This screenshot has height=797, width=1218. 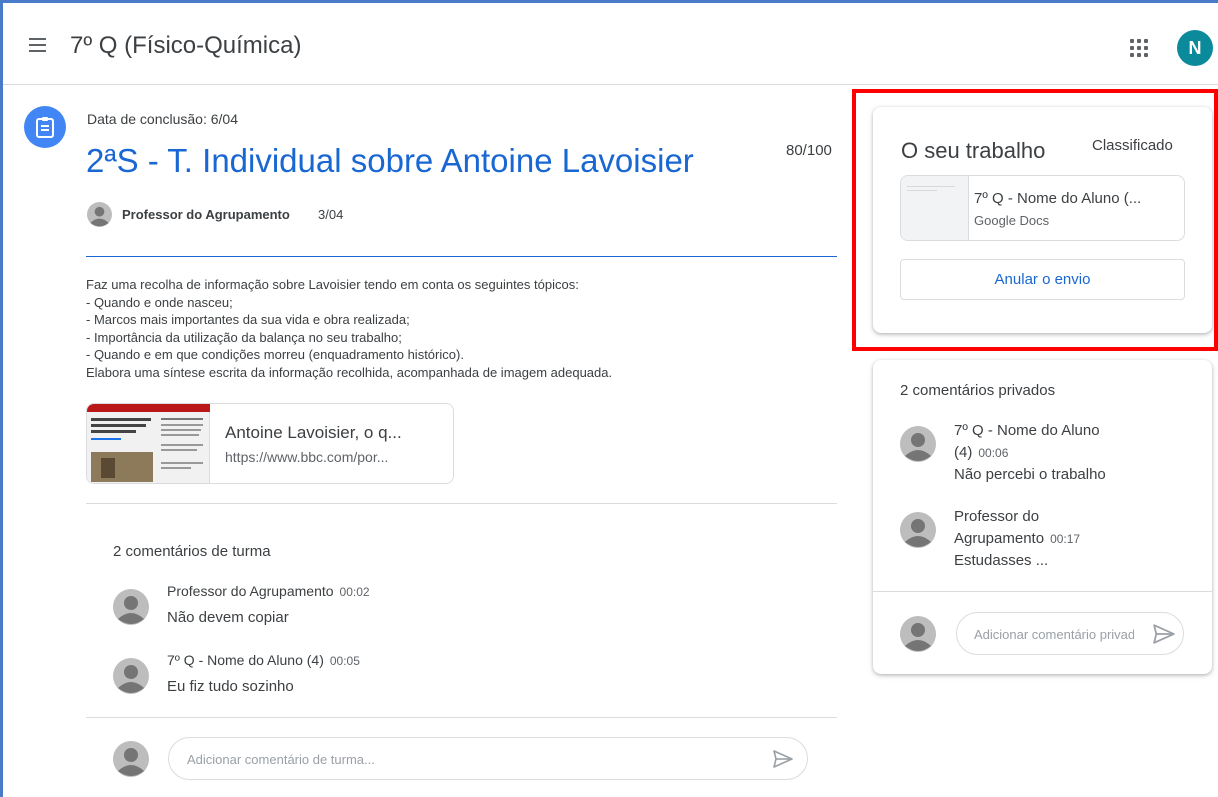 I want to click on your-work-title: O seu trabalho, so click(x=973, y=150).